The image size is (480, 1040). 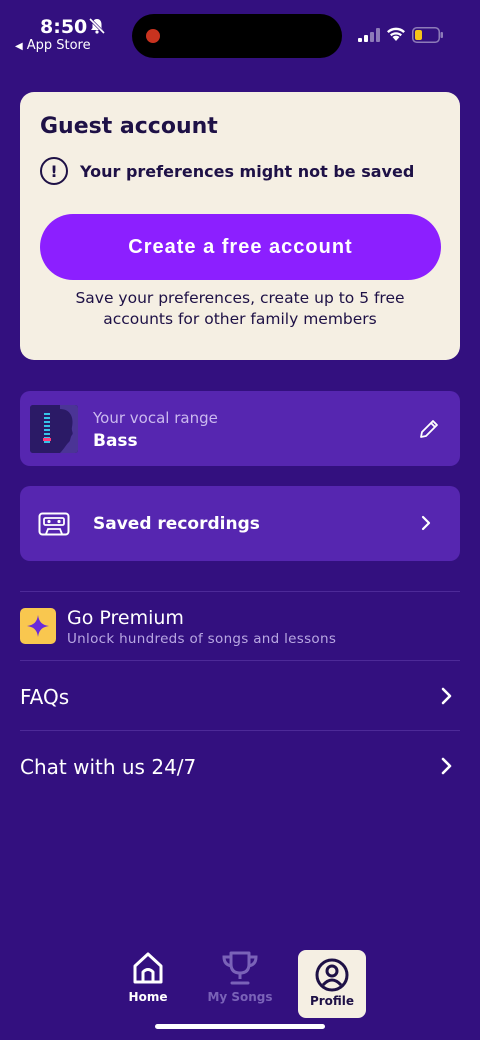 I want to click on vocal-range-label: Your vocal range, so click(x=155, y=418).